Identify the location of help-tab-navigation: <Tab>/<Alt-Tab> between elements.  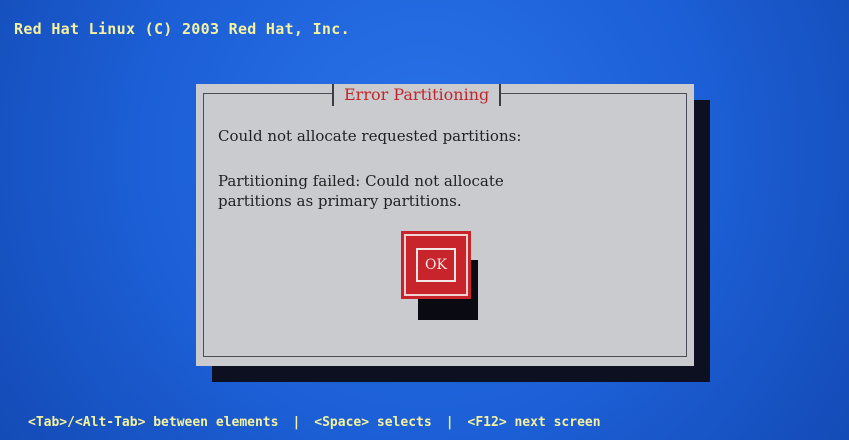
(153, 422).